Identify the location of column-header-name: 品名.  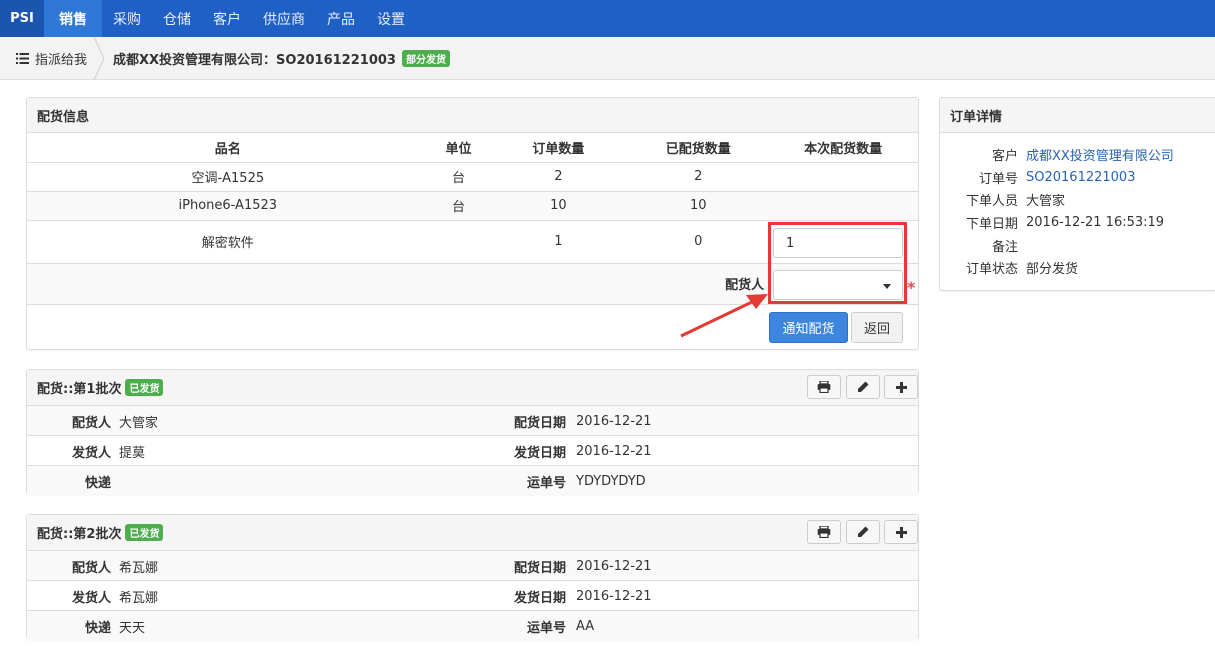
(228, 148).